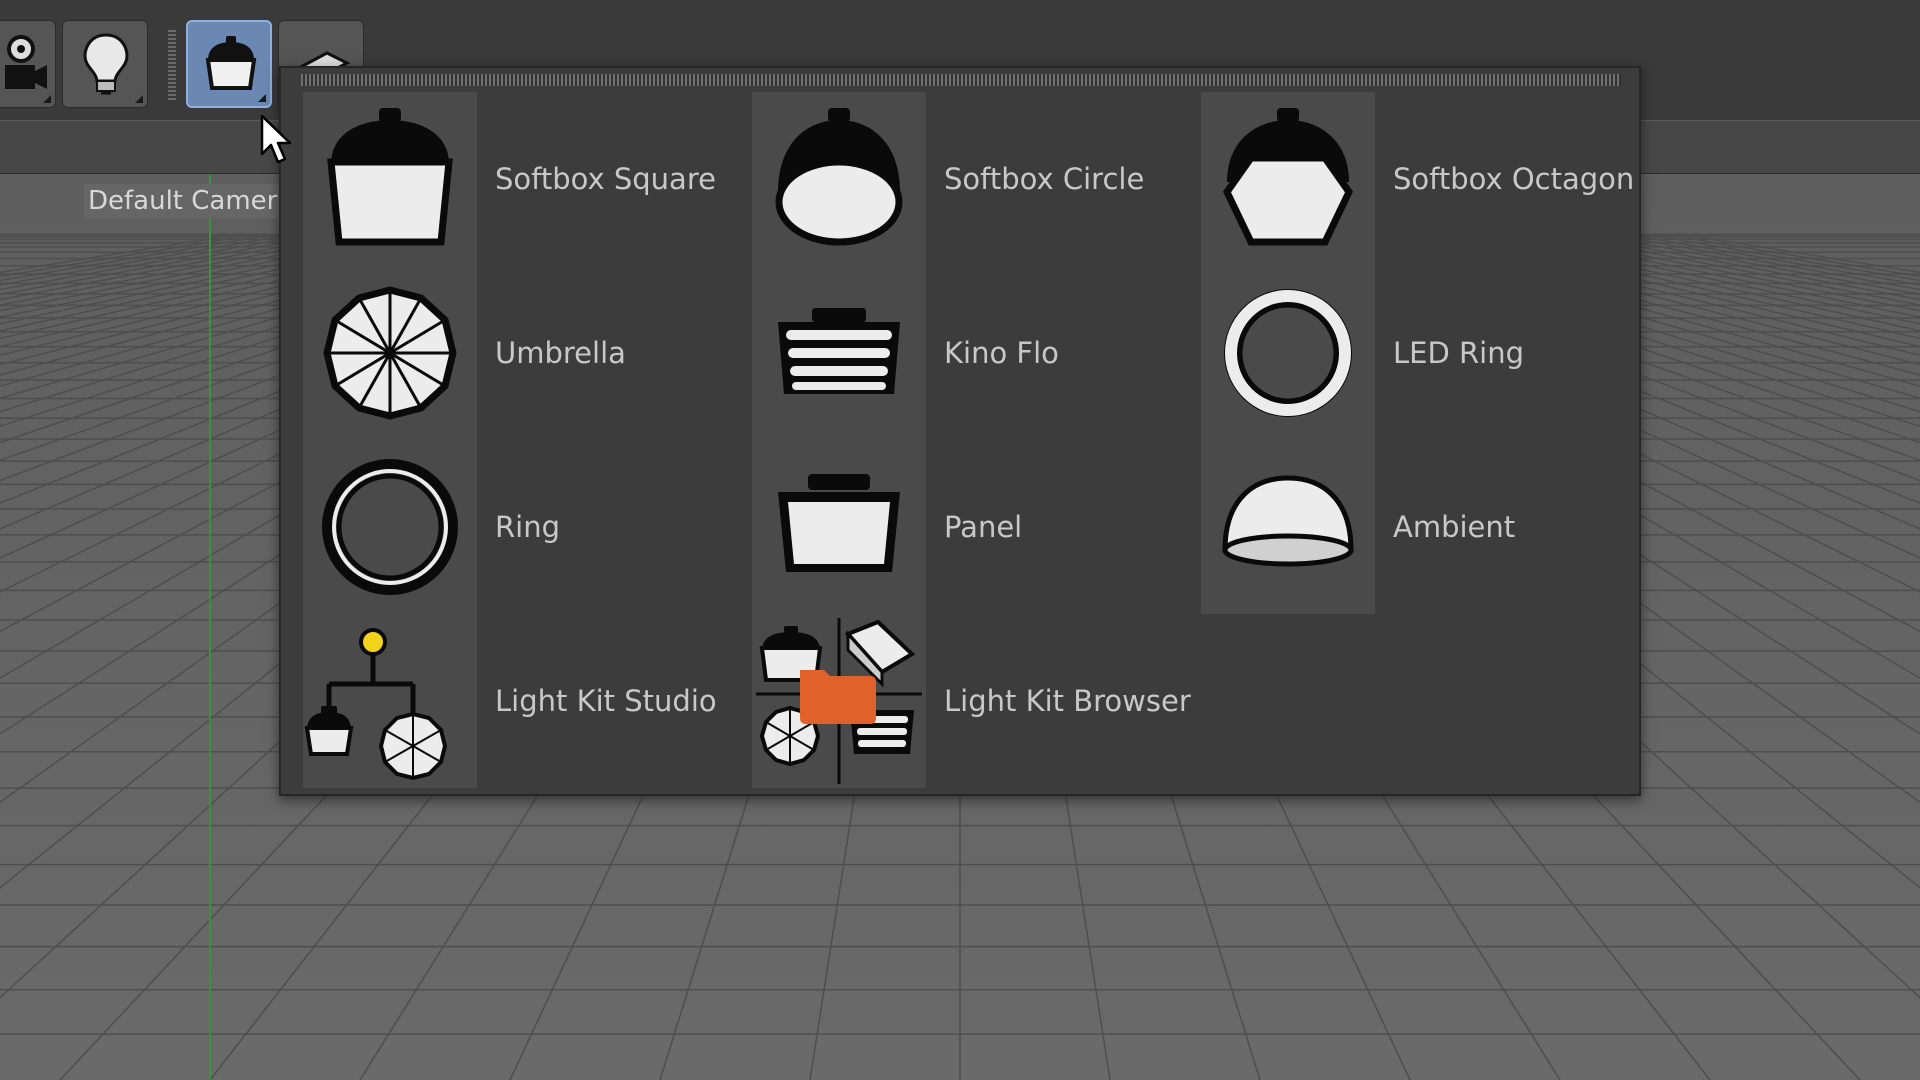  Describe the element at coordinates (172, 66) in the screenshot. I see `toolbar-grip` at that location.